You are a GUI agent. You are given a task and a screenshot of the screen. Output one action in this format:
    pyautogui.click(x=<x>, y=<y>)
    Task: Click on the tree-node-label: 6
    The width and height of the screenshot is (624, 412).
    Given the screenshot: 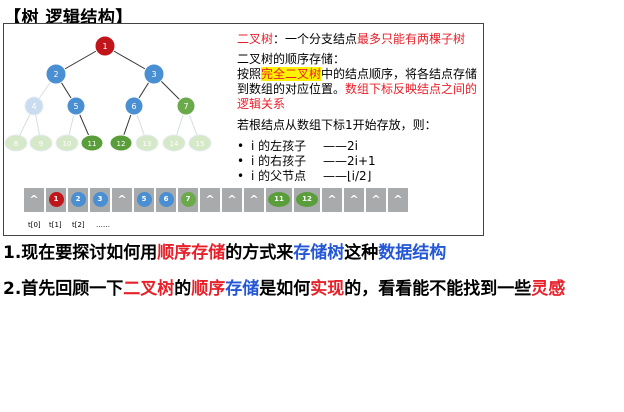 What is the action you would take?
    pyautogui.click(x=133, y=106)
    